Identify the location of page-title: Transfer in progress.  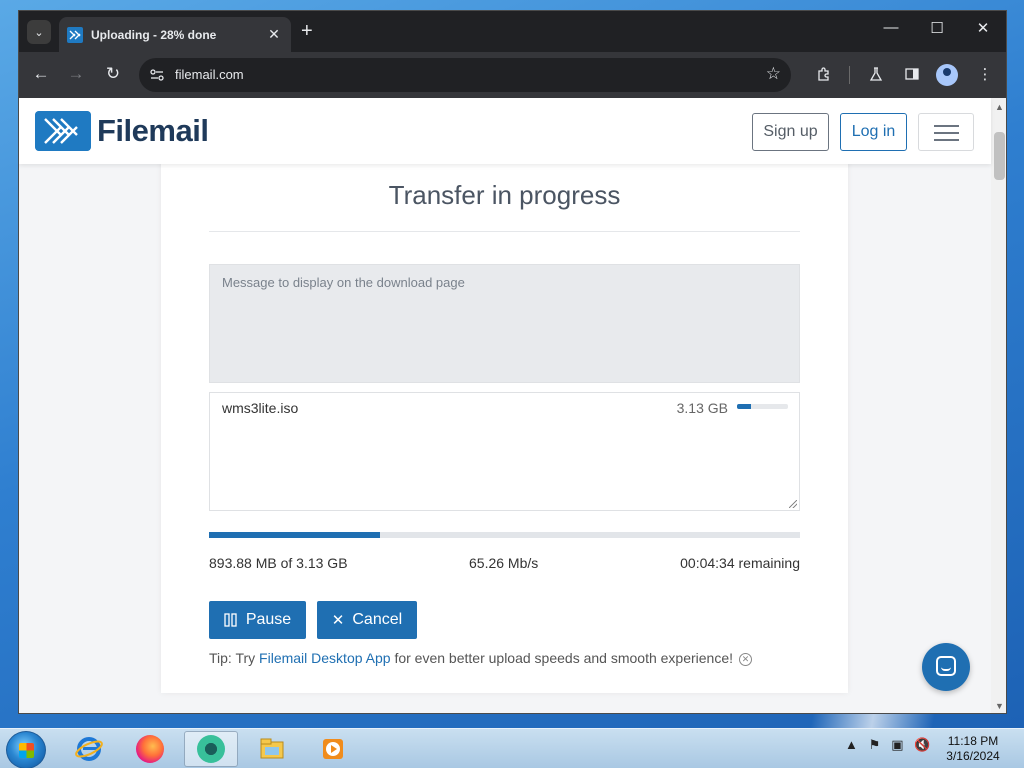
(504, 195).